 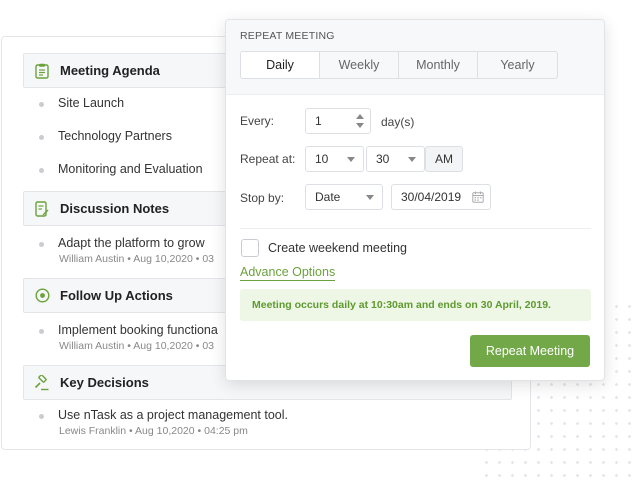 What do you see at coordinates (383, 159) in the screenshot?
I see `minute-value: 30` at bounding box center [383, 159].